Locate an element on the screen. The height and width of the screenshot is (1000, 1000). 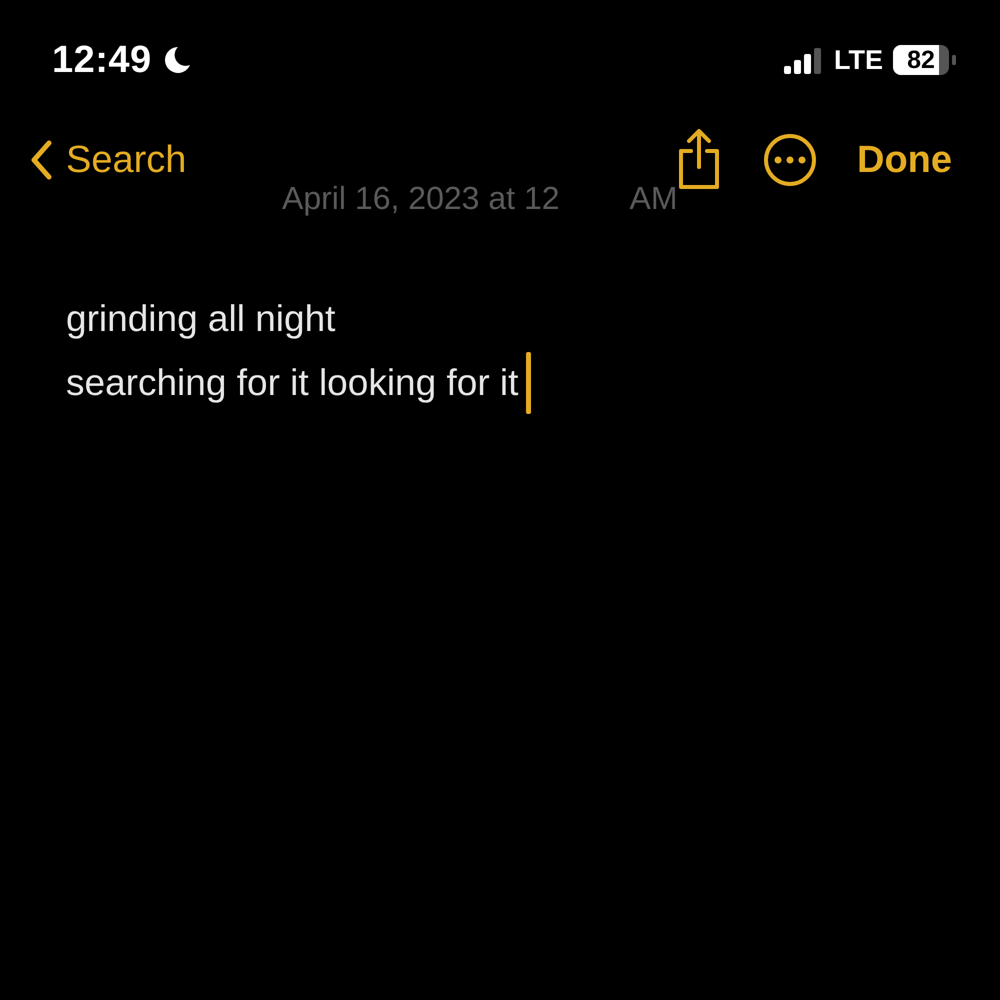
note-text-line: grinding all night is located at coordinates (201, 319).